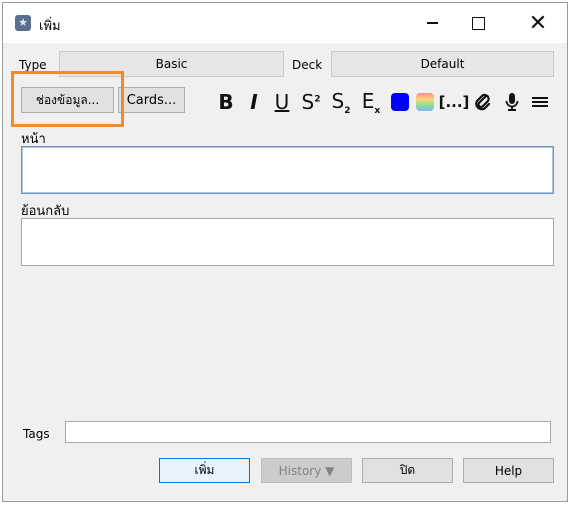 Image resolution: width=572 pixels, height=506 pixels. What do you see at coordinates (50, 26) in the screenshot?
I see `window-title: เพิ่ม` at bounding box center [50, 26].